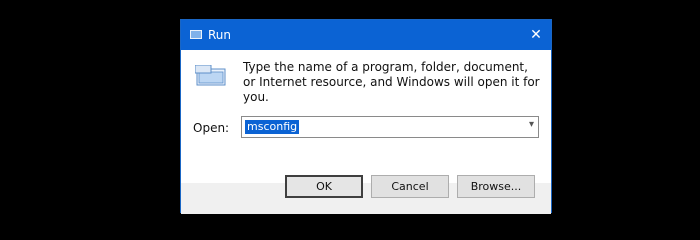  What do you see at coordinates (220, 35) in the screenshot?
I see `window-title: Run` at bounding box center [220, 35].